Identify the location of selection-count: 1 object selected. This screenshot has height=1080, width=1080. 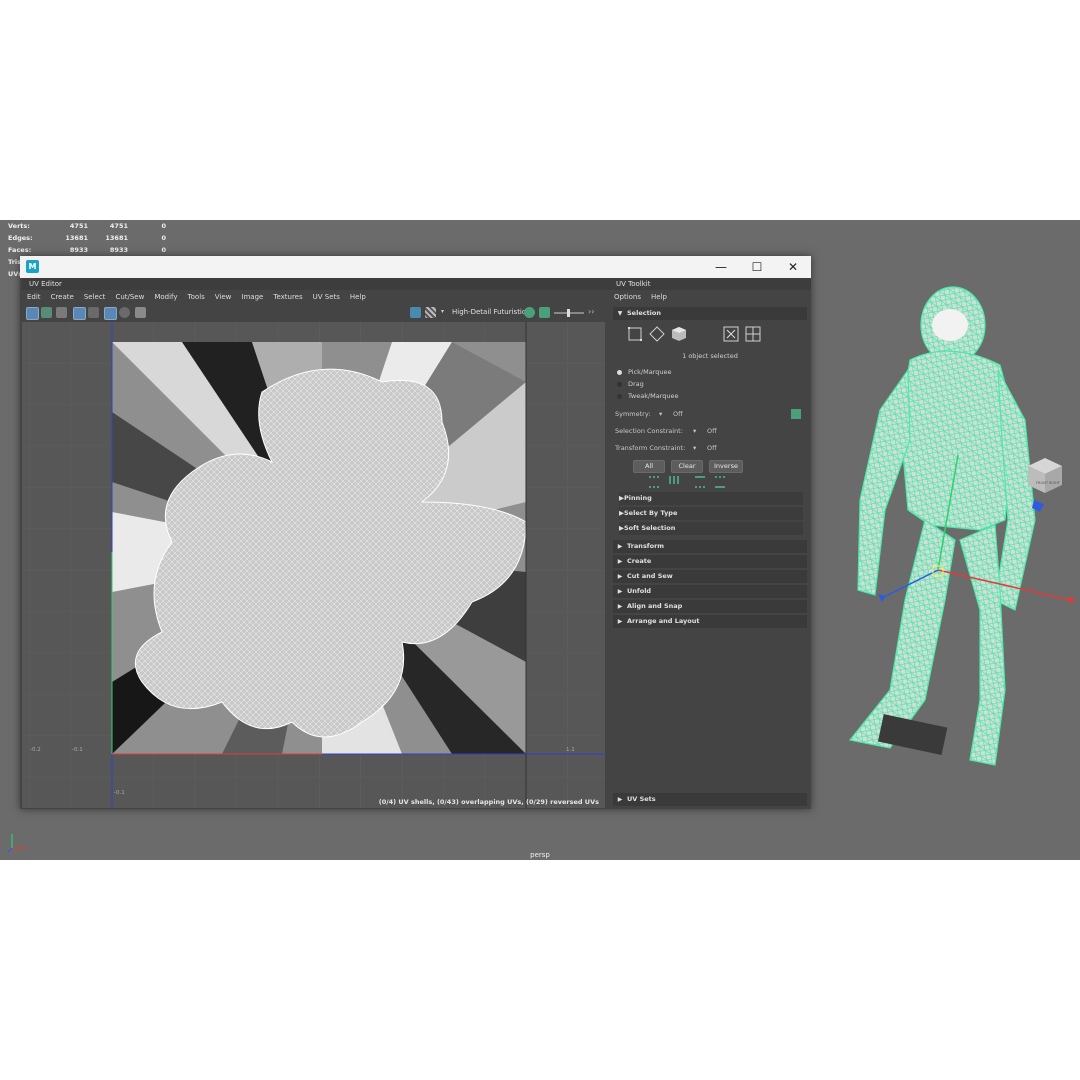
(710, 356).